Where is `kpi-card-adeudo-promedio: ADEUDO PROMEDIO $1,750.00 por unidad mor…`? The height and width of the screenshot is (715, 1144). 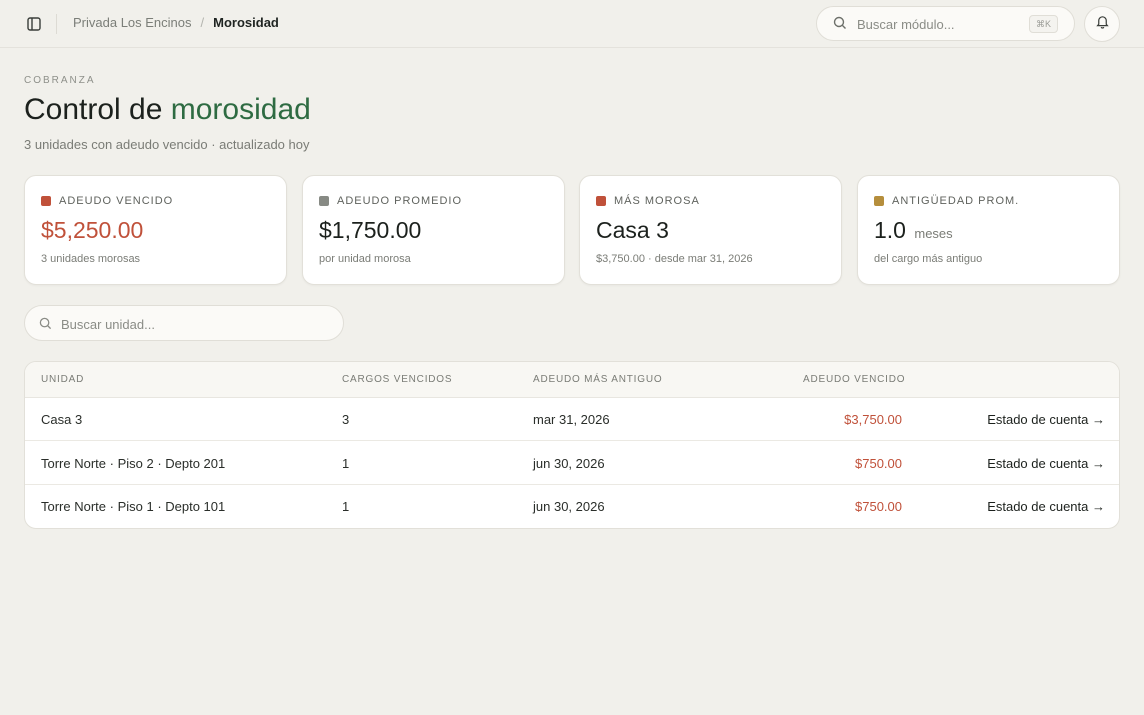 kpi-card-adeudo-promedio: ADEUDO PROMEDIO $1,750.00 por unidad mor… is located at coordinates (433, 230).